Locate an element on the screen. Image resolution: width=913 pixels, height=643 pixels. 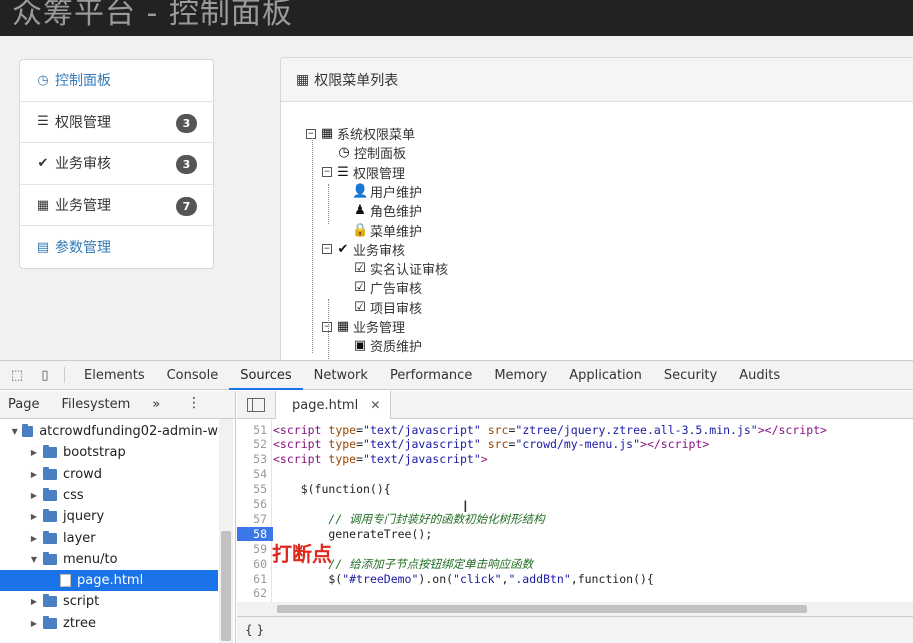
code-line: 56 is located at coordinates (575, 504).